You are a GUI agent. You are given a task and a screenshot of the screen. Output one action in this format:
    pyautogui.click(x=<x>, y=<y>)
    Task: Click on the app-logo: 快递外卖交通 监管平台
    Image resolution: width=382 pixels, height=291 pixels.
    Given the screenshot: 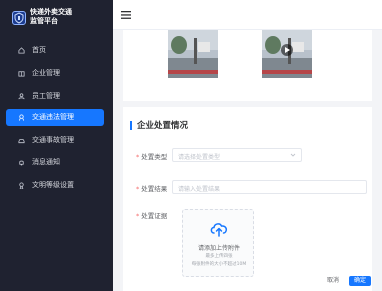 What is the action you would take?
    pyautogui.click(x=58, y=18)
    